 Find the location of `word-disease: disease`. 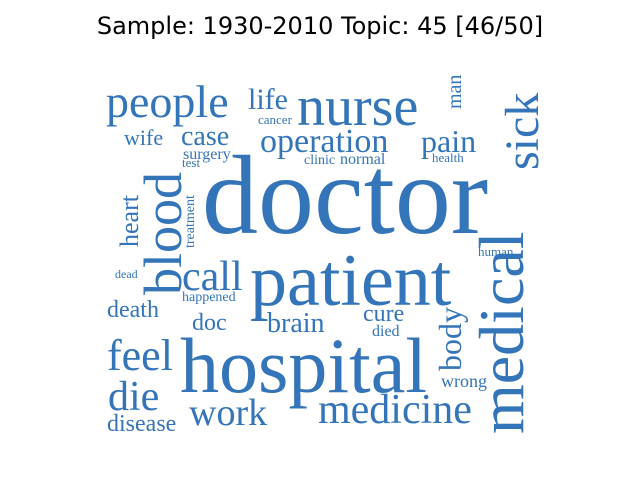

word-disease: disease is located at coordinates (141, 424).